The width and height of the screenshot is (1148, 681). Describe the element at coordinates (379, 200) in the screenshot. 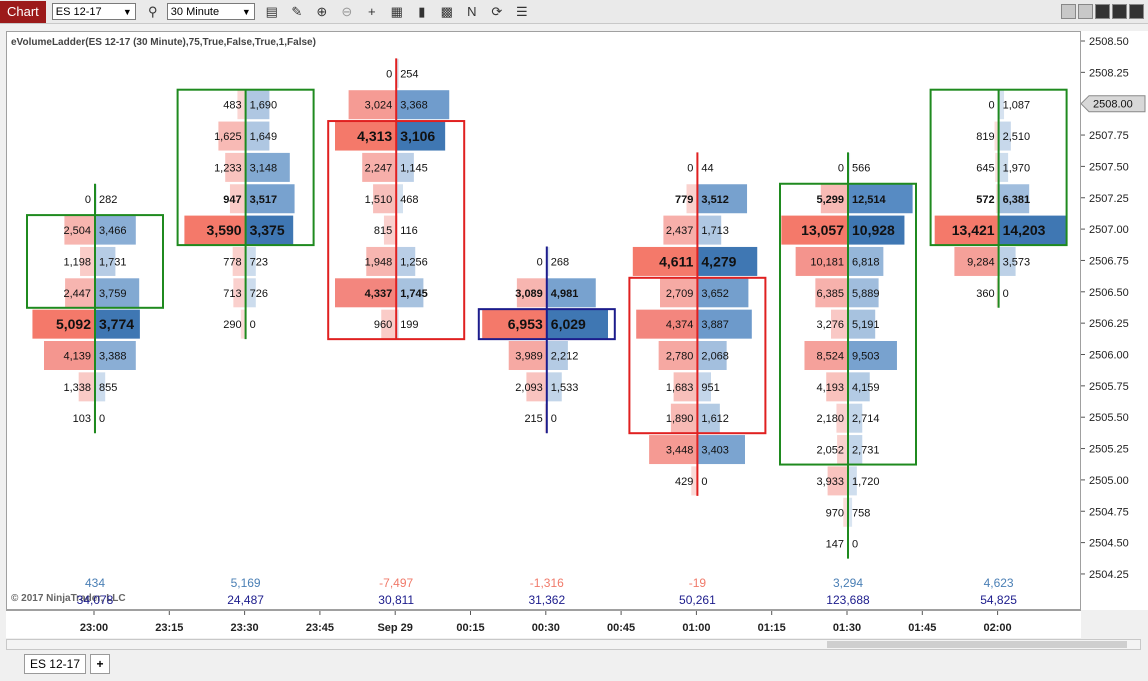

I see `bid-volume-label: 1,510` at that location.